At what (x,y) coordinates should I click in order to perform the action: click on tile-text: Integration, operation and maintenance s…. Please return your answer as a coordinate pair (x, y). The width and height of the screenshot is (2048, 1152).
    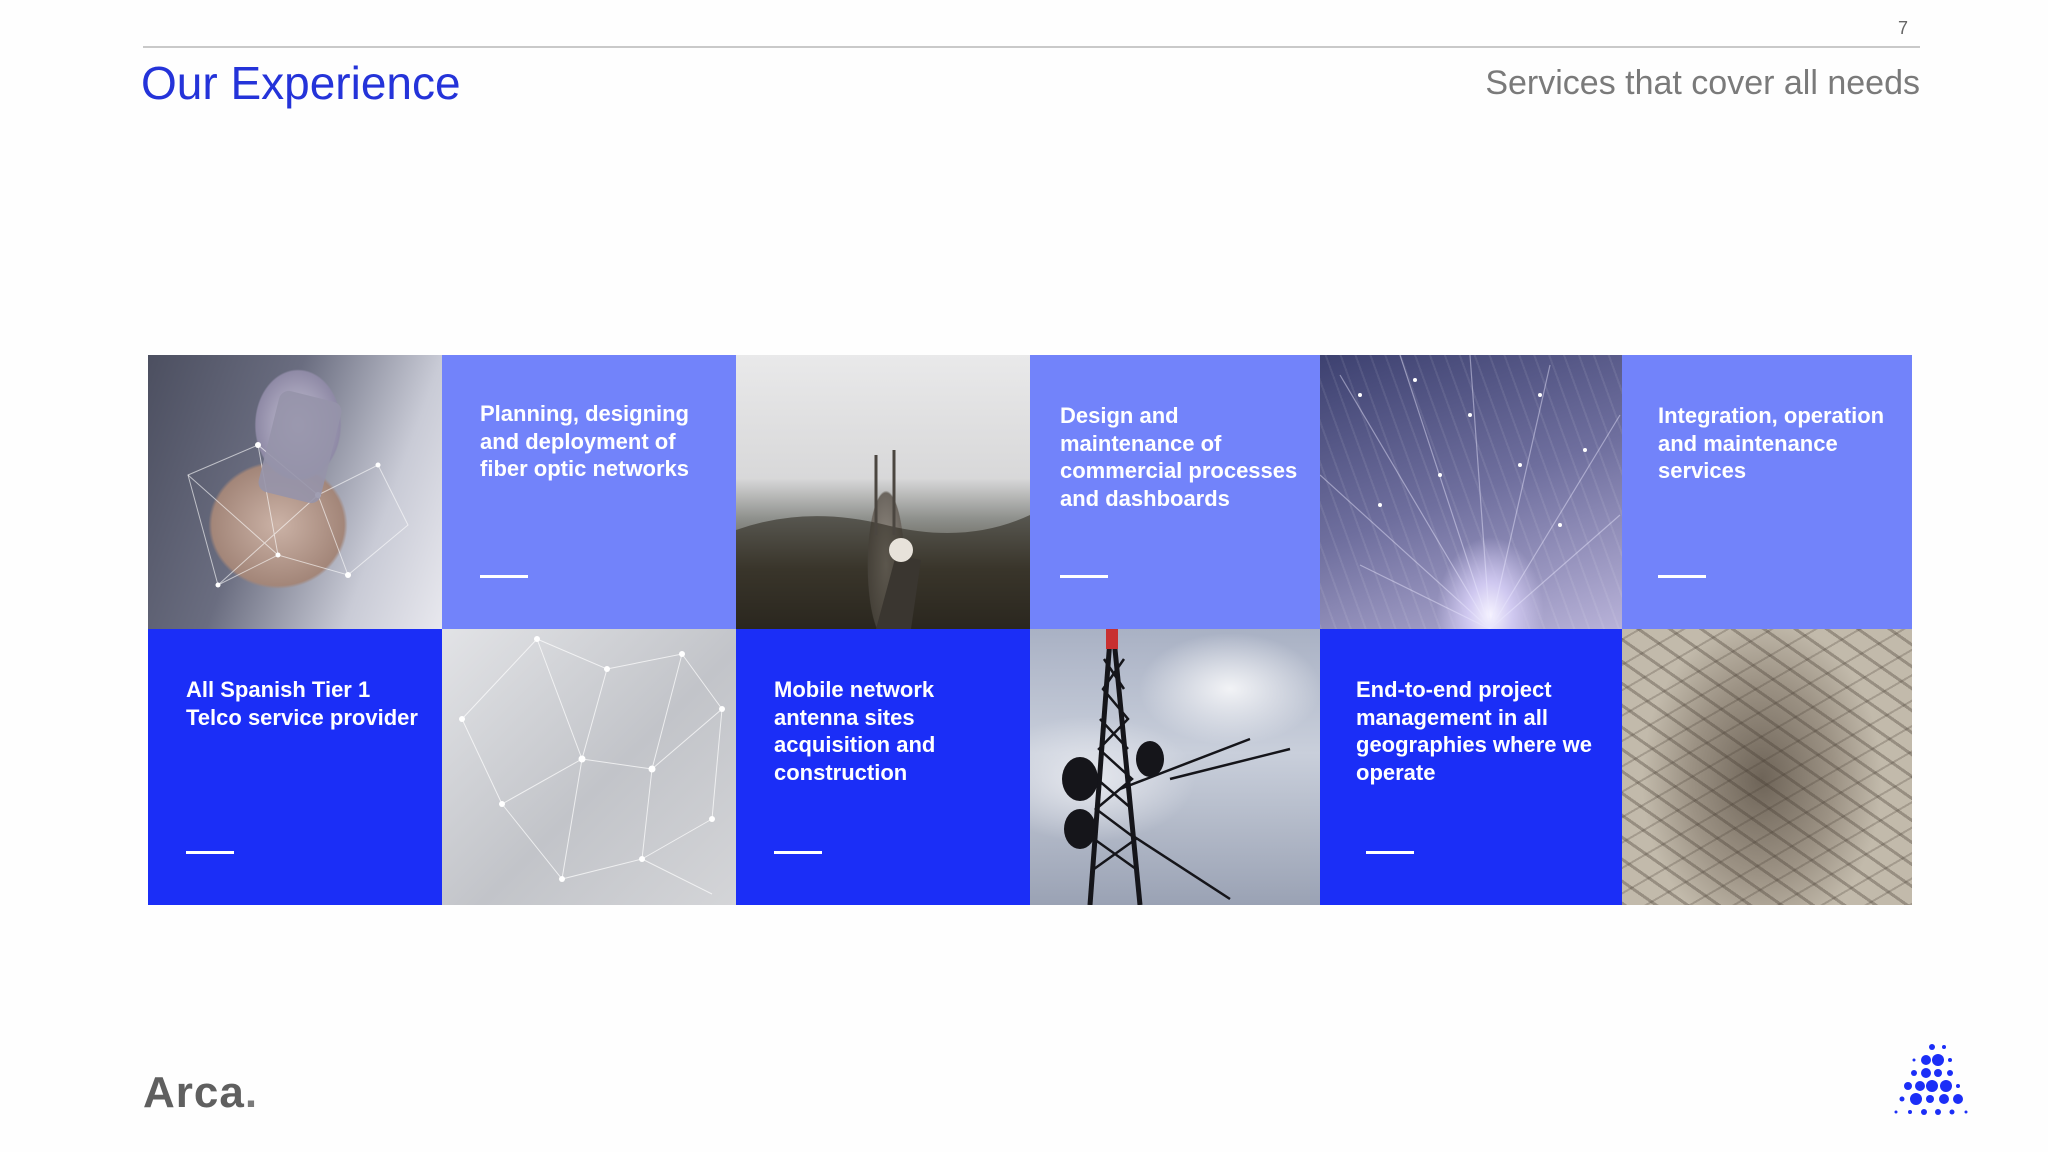
    Looking at the image, I should click on (1771, 443).